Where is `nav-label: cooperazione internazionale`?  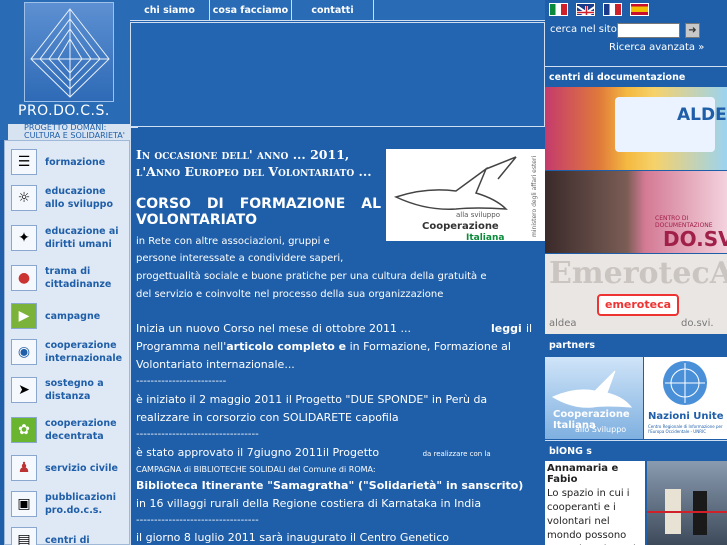 nav-label: cooperazione internazionale is located at coordinates (84, 352).